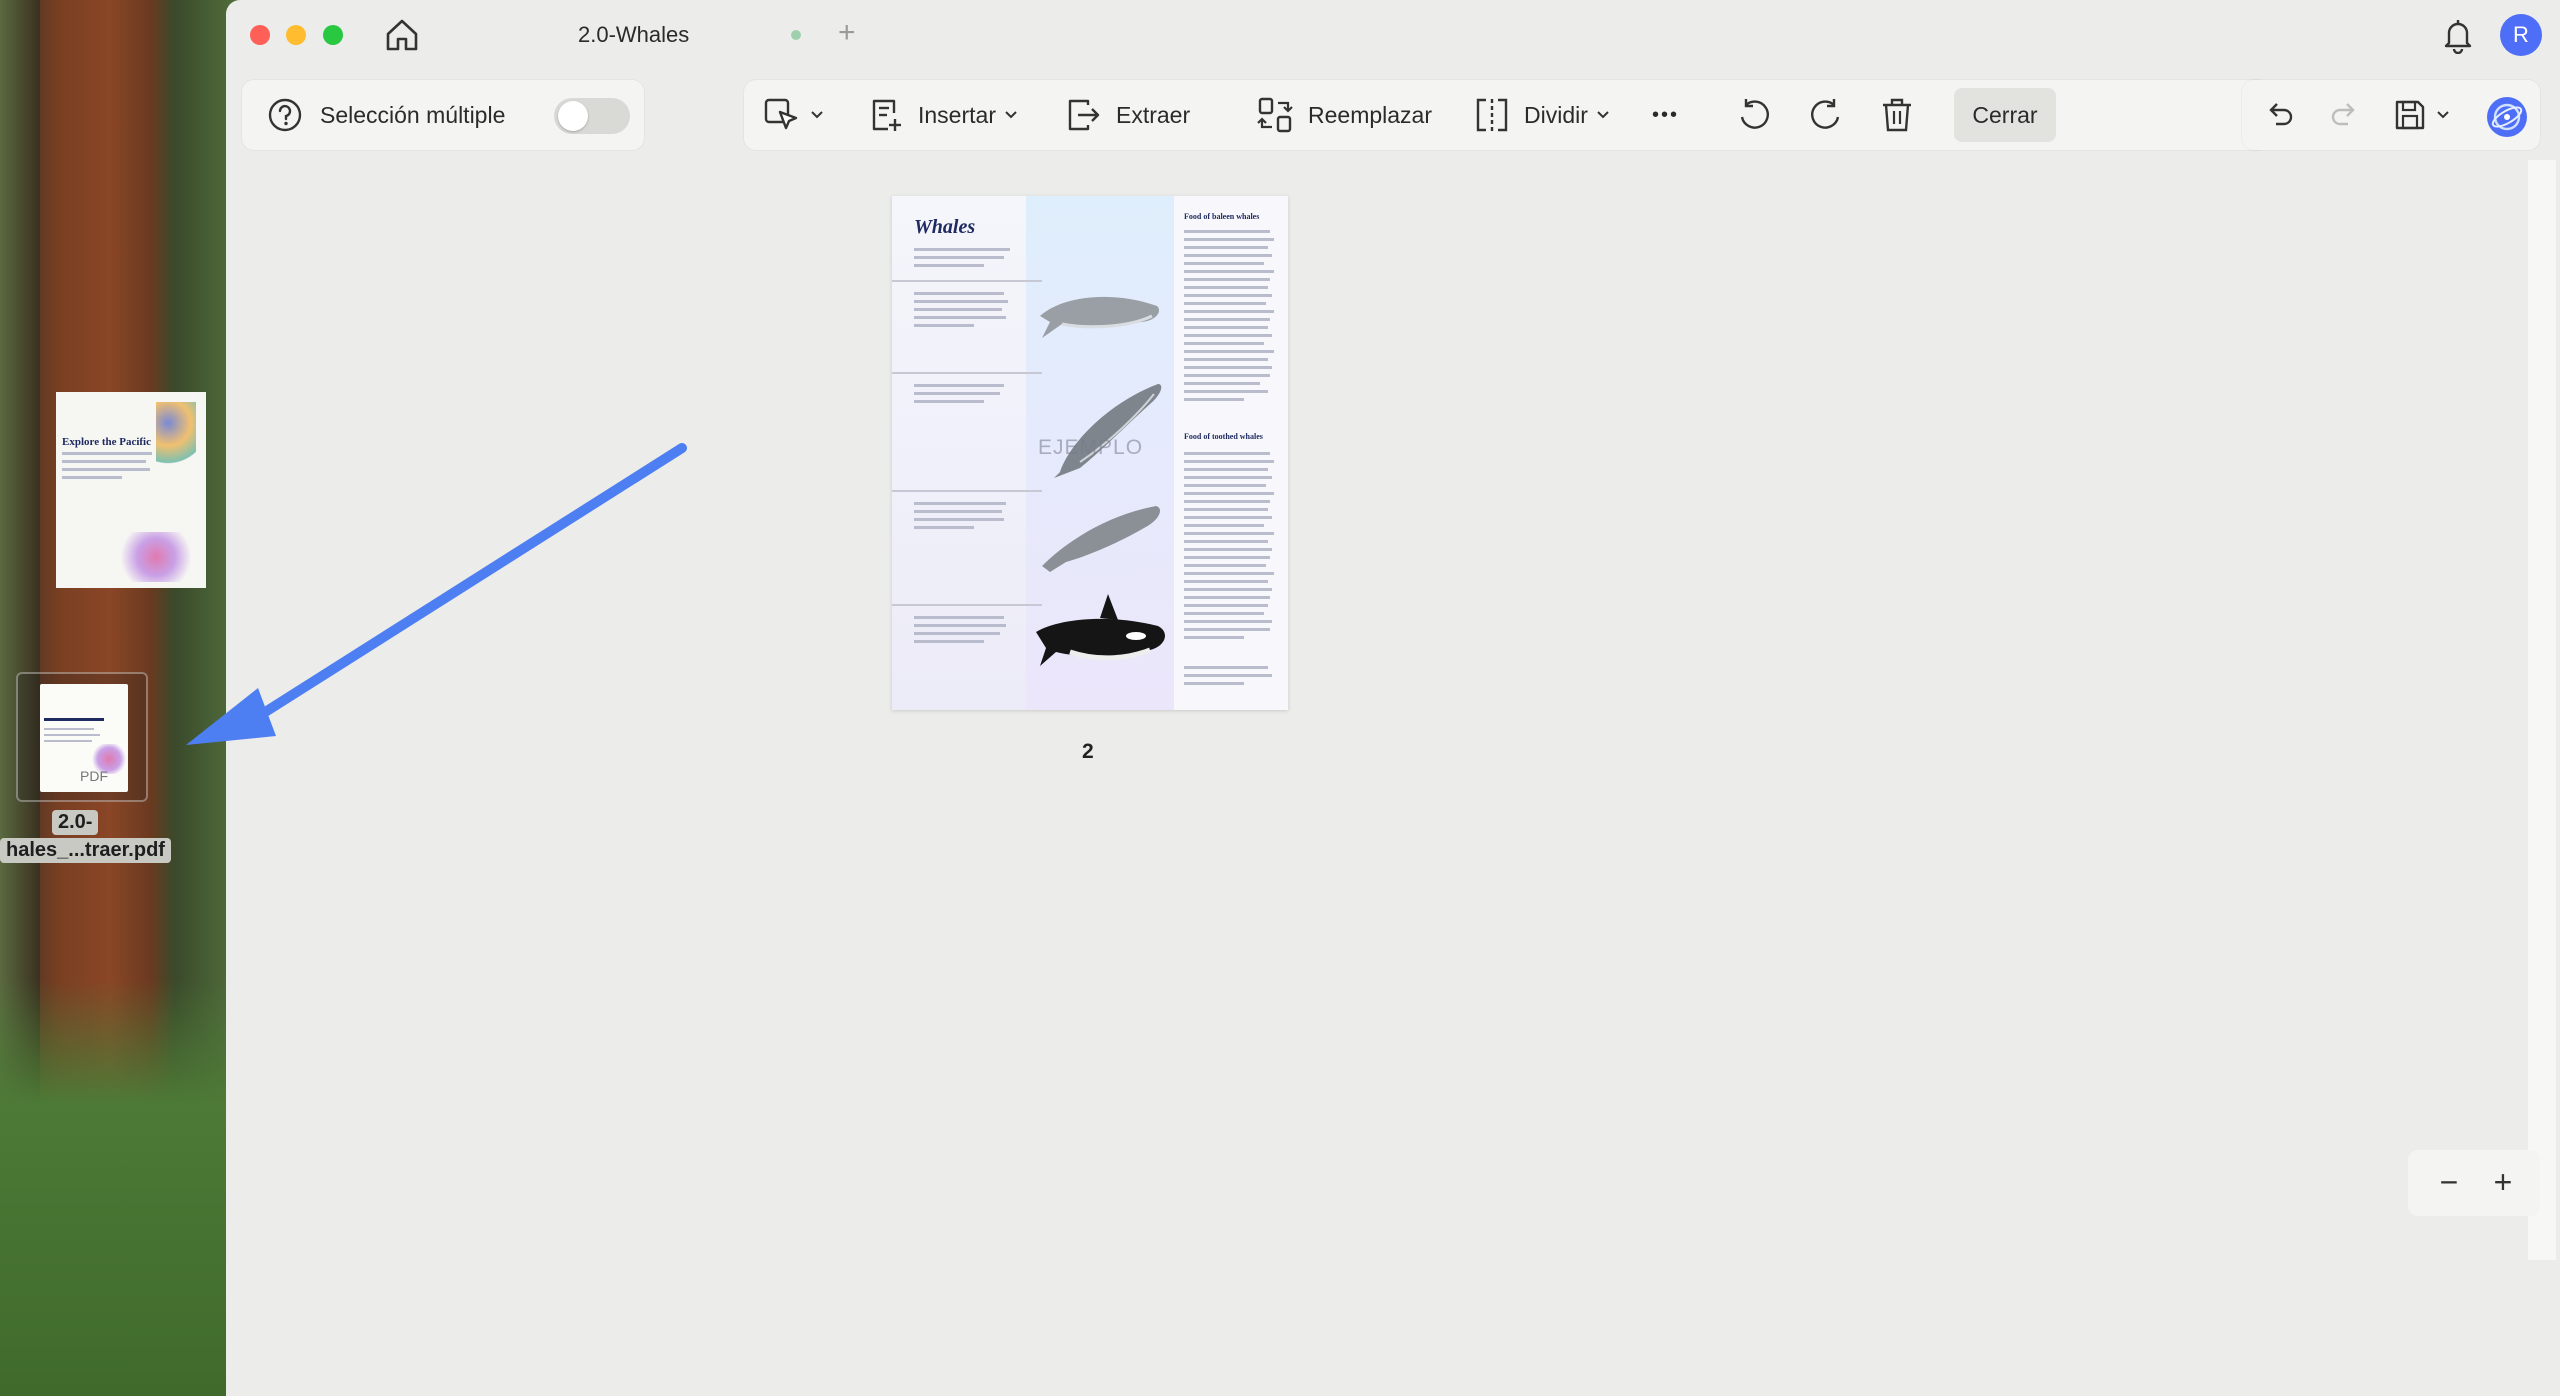 The height and width of the screenshot is (1396, 2560). I want to click on file-name-line2: hales_...traer.pdf, so click(85, 850).